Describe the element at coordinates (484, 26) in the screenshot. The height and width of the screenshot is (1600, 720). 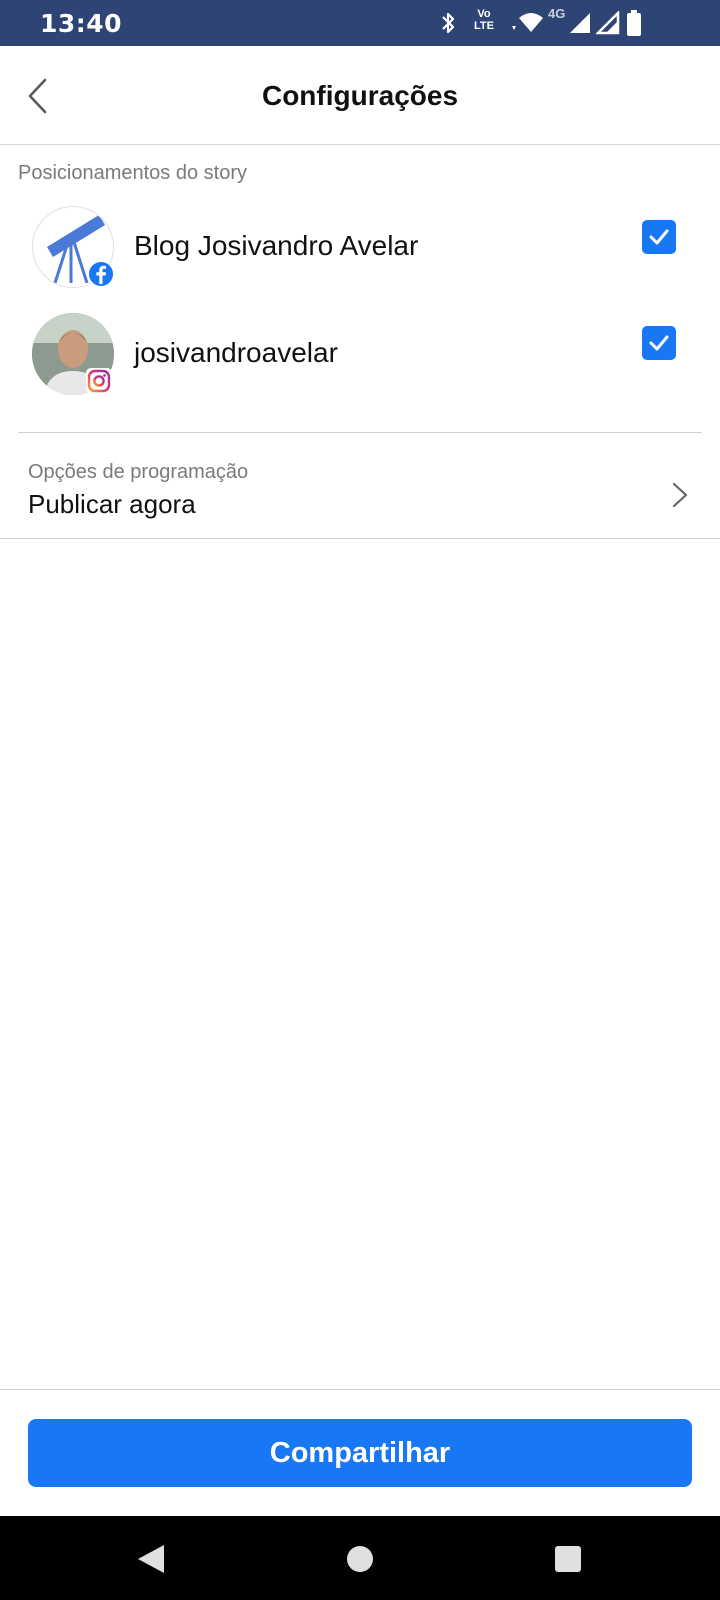
I see `volte-bottom-text: LTE` at that location.